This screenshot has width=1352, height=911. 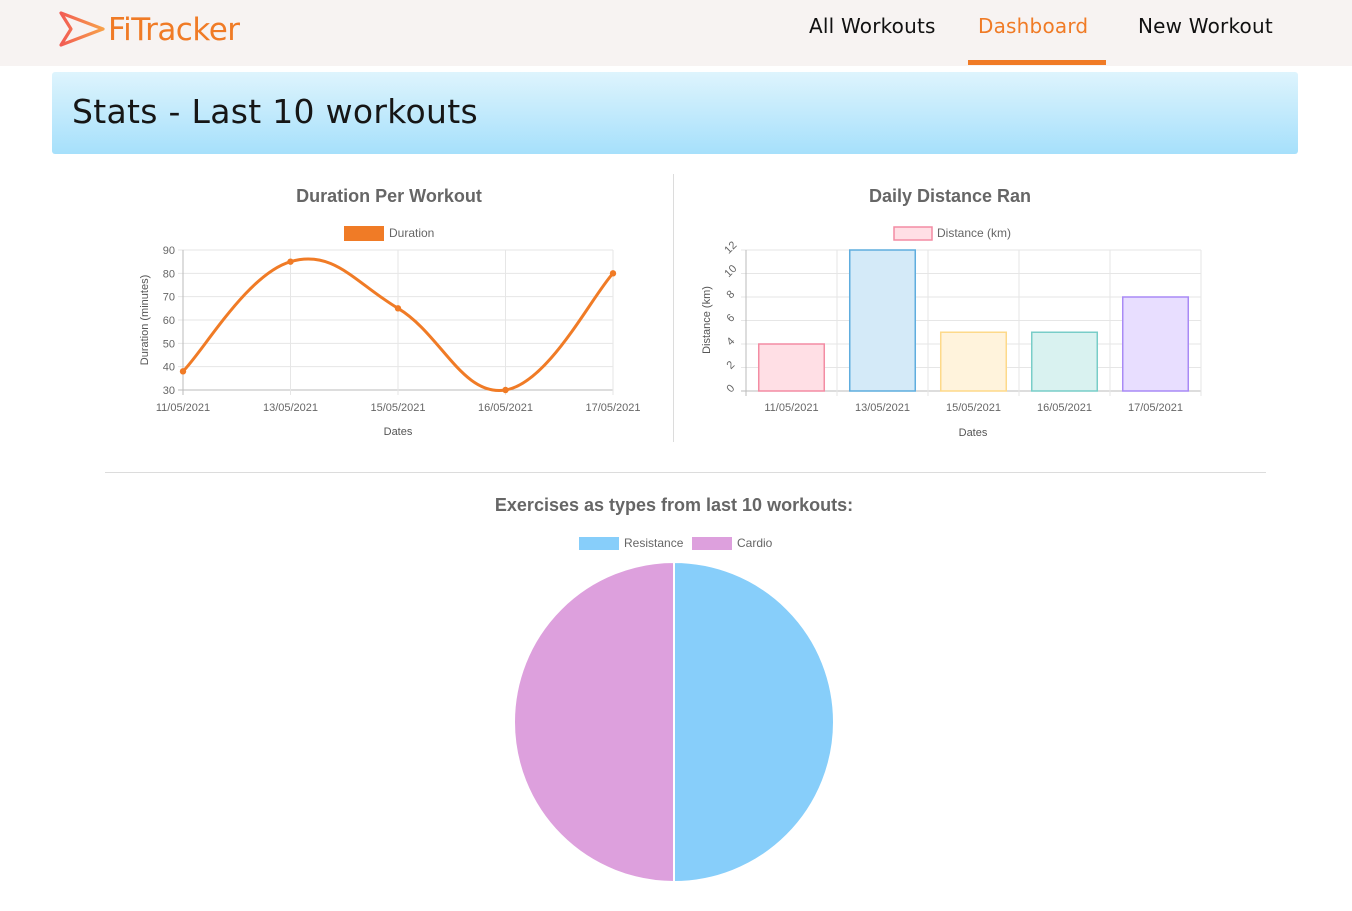 I want to click on bar-y-tick-label: 6, so click(x=730, y=318).